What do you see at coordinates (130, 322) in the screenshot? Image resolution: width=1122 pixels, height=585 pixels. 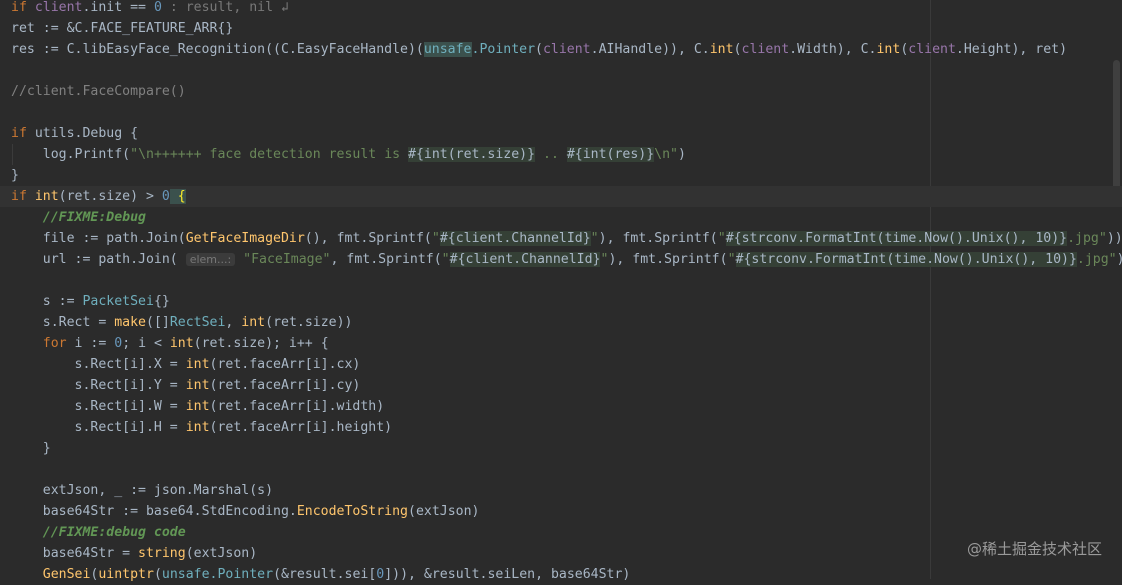 I see `token-builtin: make` at bounding box center [130, 322].